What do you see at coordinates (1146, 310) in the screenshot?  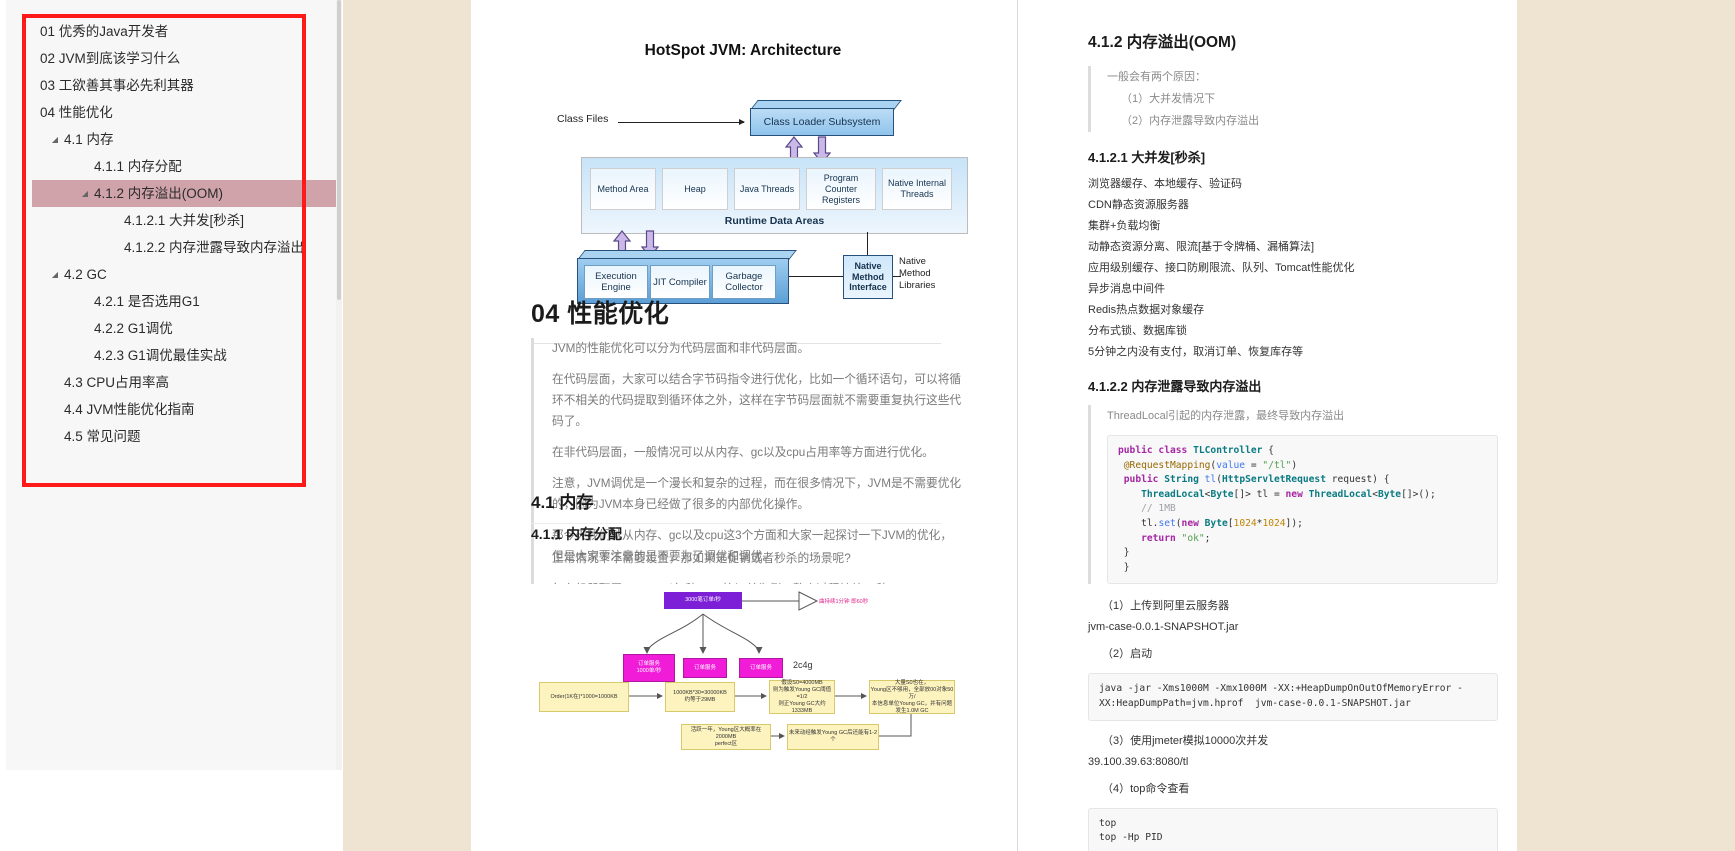 I see `list-item: Redis热点数据对象缓存` at bounding box center [1146, 310].